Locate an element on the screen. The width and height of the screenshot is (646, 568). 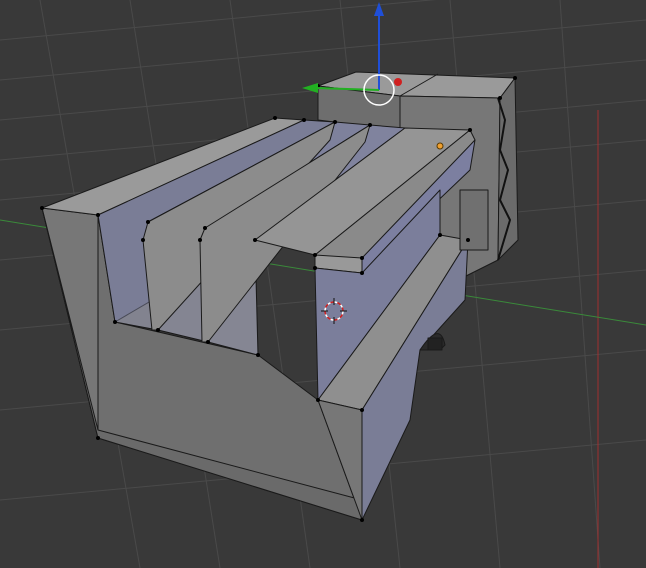
wheel-detail is located at coordinates (435, 344).